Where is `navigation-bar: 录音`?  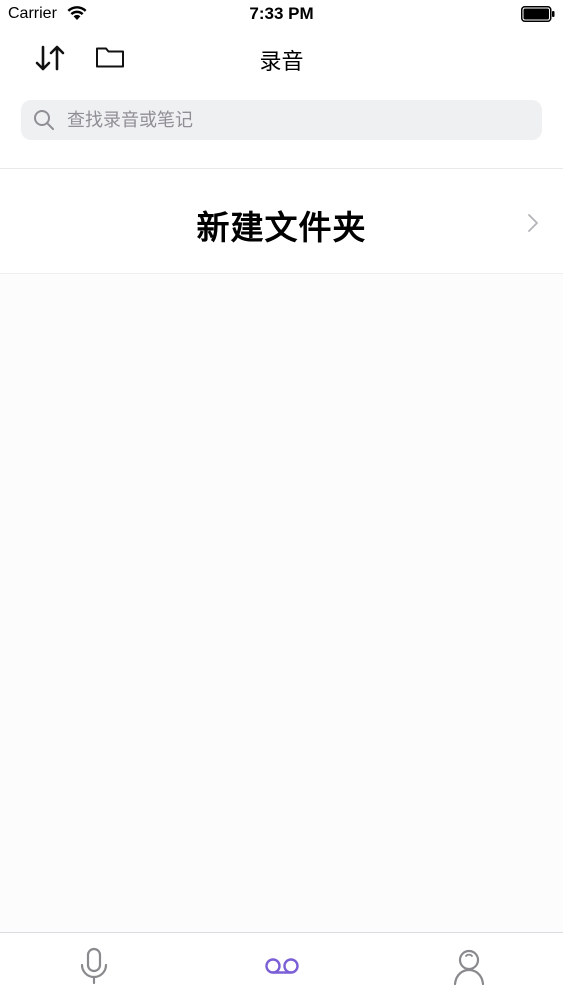 navigation-bar: 录音 is located at coordinates (281, 99).